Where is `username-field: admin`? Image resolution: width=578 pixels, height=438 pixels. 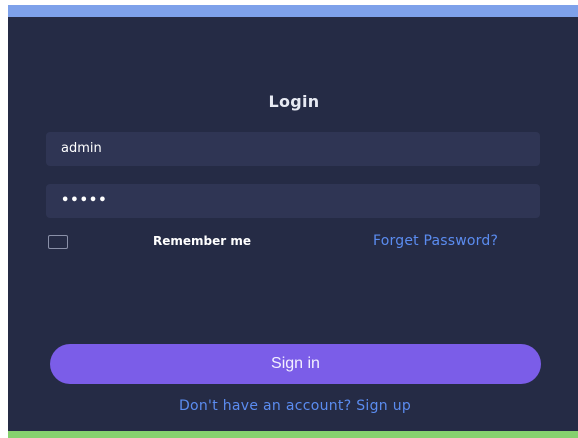
username-field: admin is located at coordinates (293, 149).